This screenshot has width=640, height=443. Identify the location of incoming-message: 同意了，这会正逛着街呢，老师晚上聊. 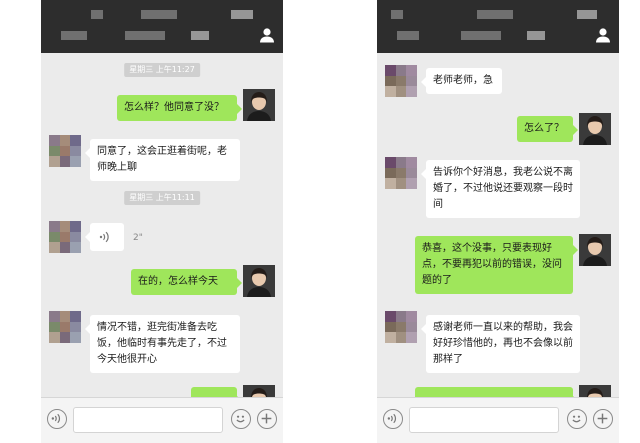
(162, 160).